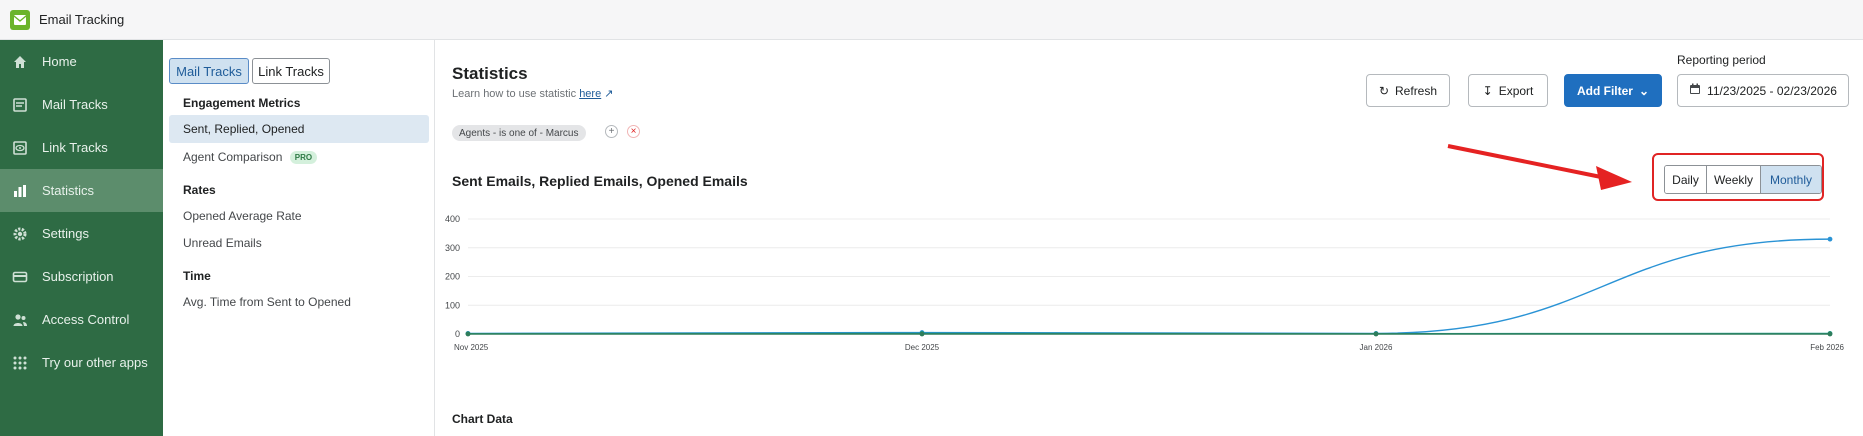 Image resolution: width=1863 pixels, height=436 pixels. What do you see at coordinates (1376, 347) in the screenshot?
I see `x-tick-label: Jan 2026` at bounding box center [1376, 347].